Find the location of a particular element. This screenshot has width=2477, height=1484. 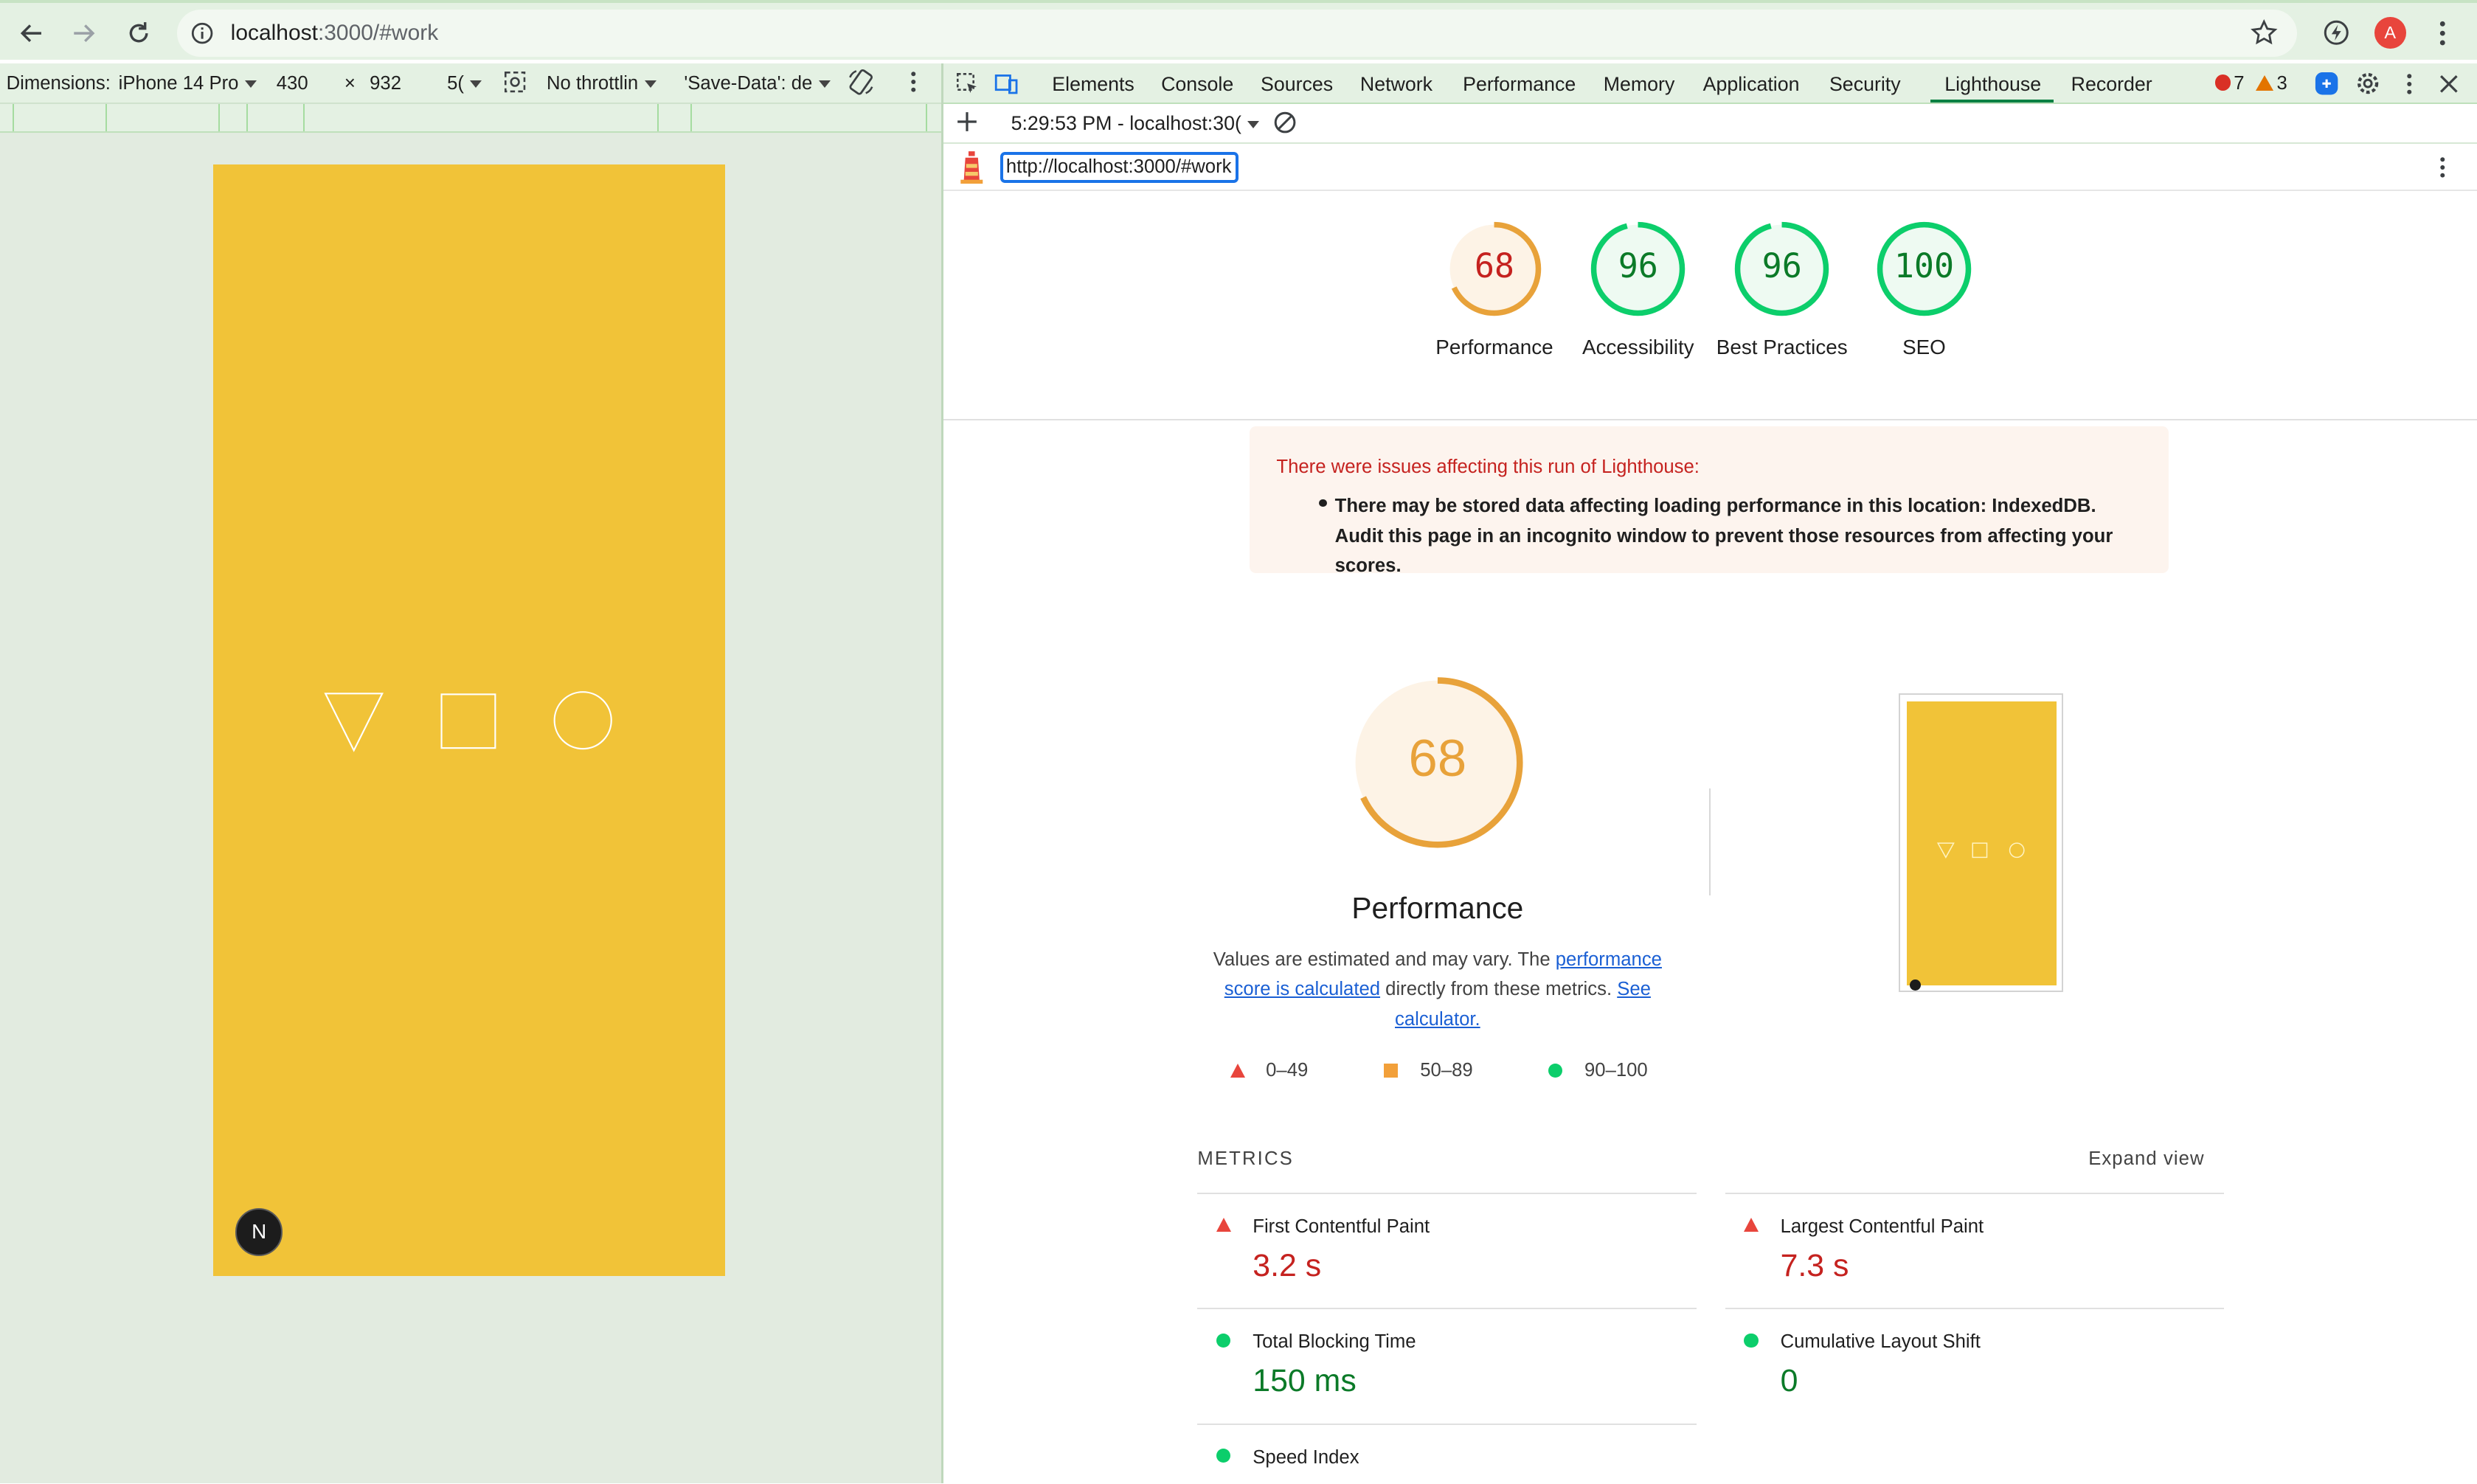

settings-gear-icon is located at coordinates (2367, 83).